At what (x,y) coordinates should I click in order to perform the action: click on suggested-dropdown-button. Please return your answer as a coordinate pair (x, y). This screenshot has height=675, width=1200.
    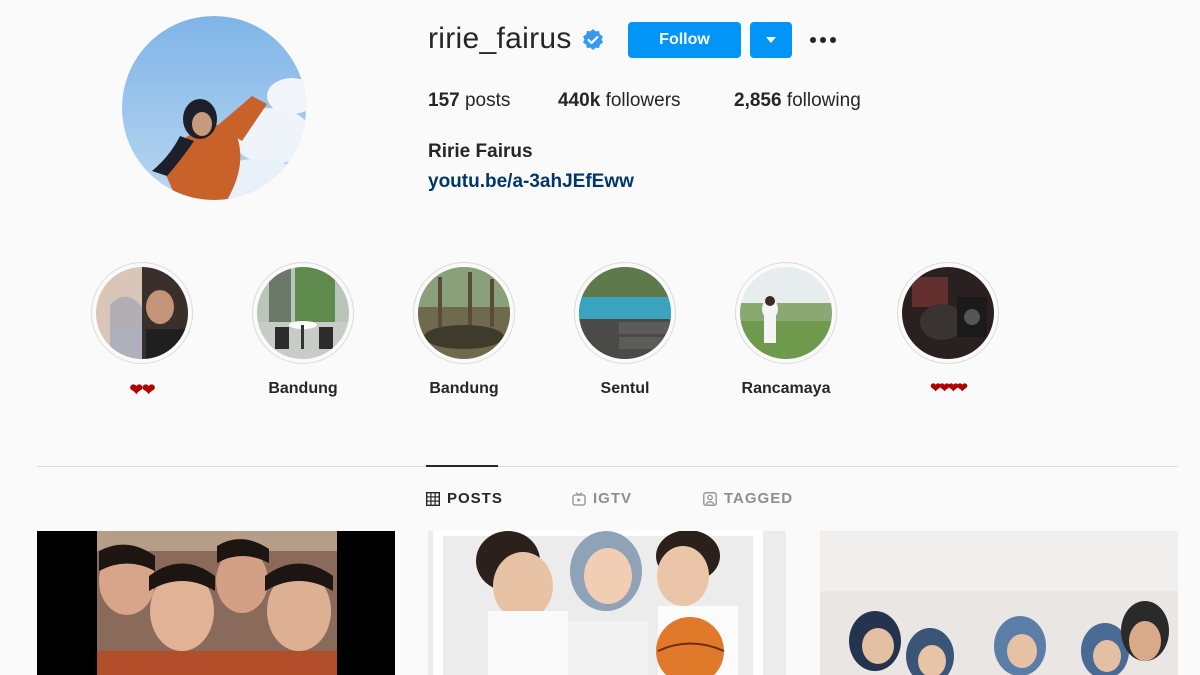
    Looking at the image, I should click on (771, 40).